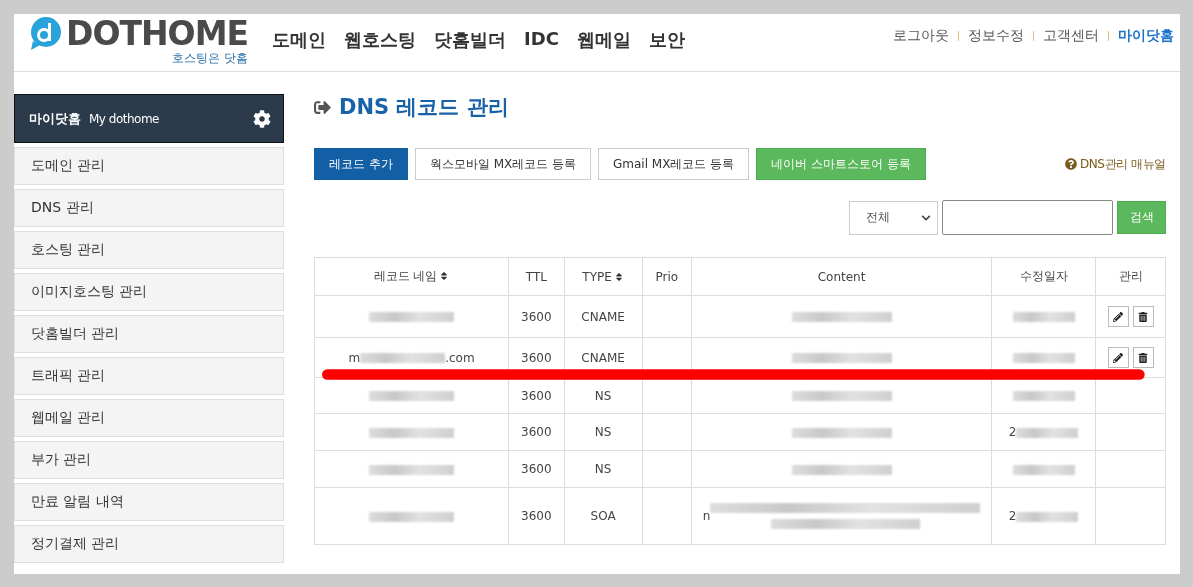 The image size is (1193, 587). I want to click on sign-out-icon, so click(322, 107).